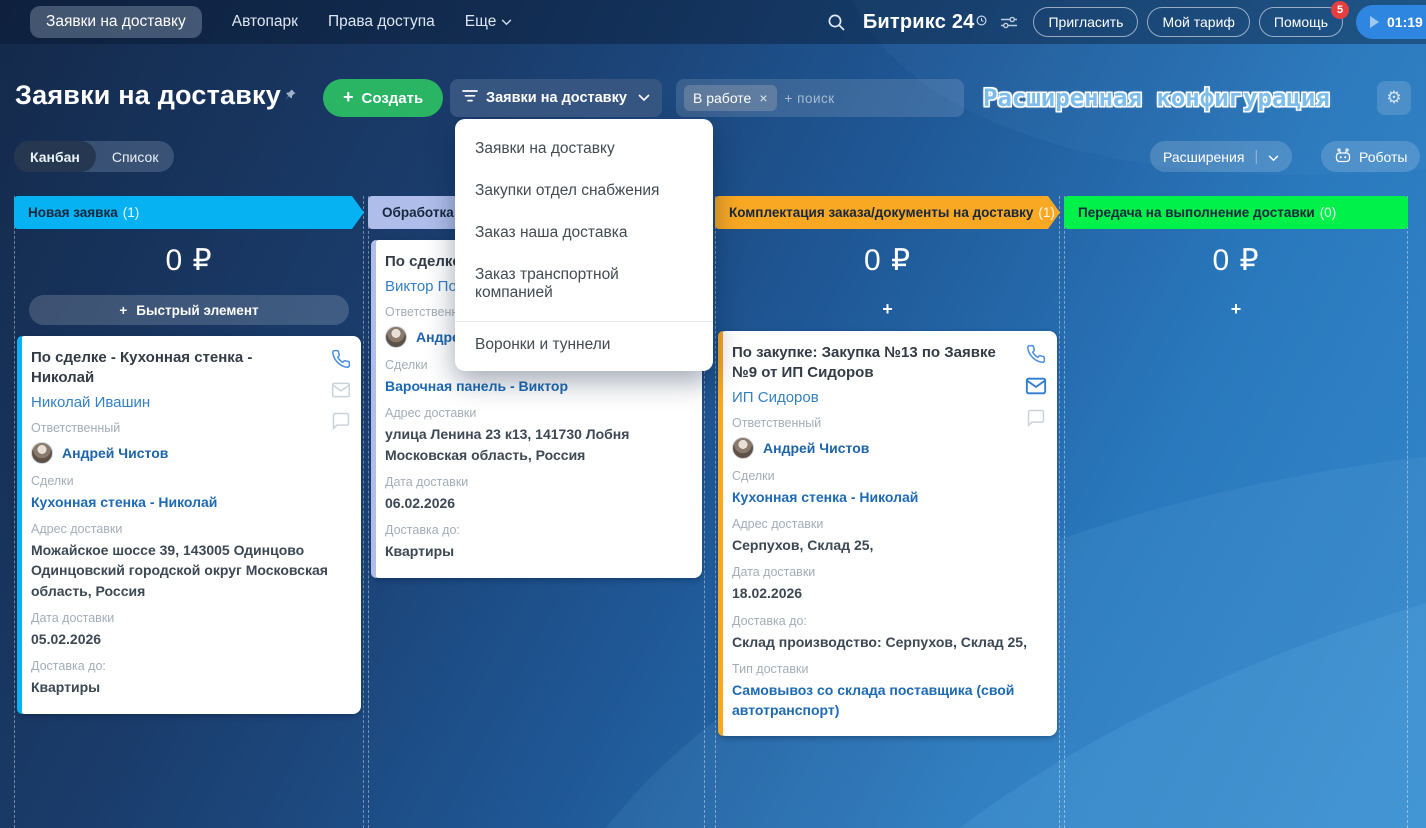 This screenshot has height=828, width=1426. Describe the element at coordinates (1391, 22) in the screenshot. I see `timer-button: 01:19` at that location.